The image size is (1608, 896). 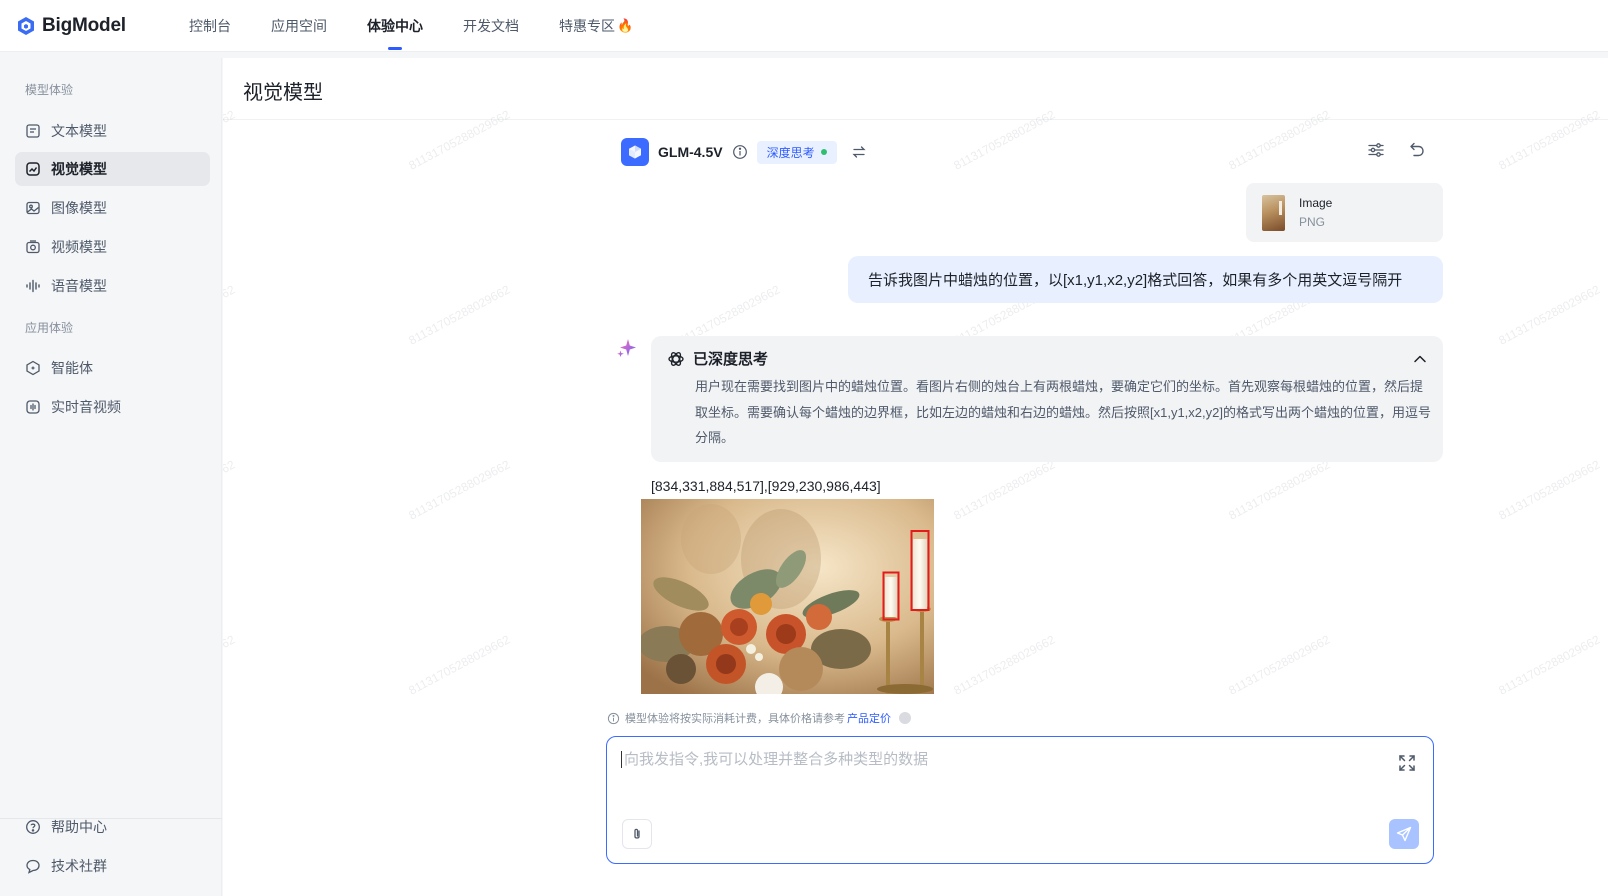 What do you see at coordinates (33, 131) in the screenshot?
I see `text-icon` at bounding box center [33, 131].